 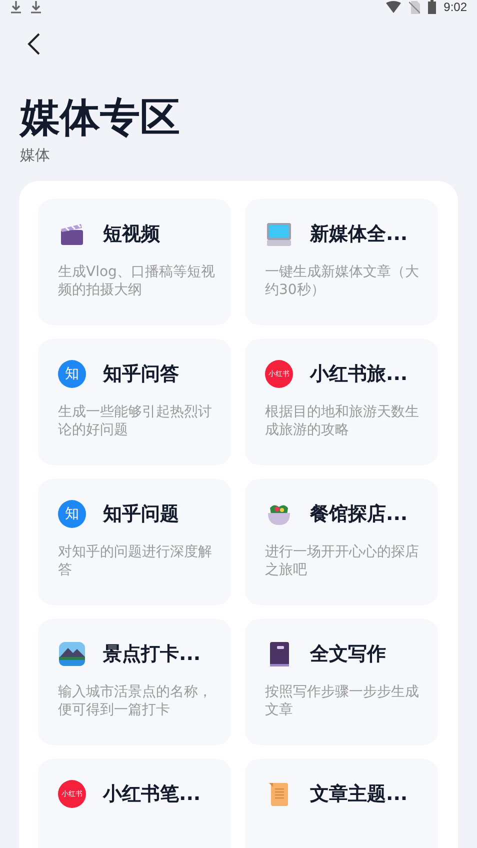 What do you see at coordinates (393, 7) in the screenshot?
I see `wifi-icon` at bounding box center [393, 7].